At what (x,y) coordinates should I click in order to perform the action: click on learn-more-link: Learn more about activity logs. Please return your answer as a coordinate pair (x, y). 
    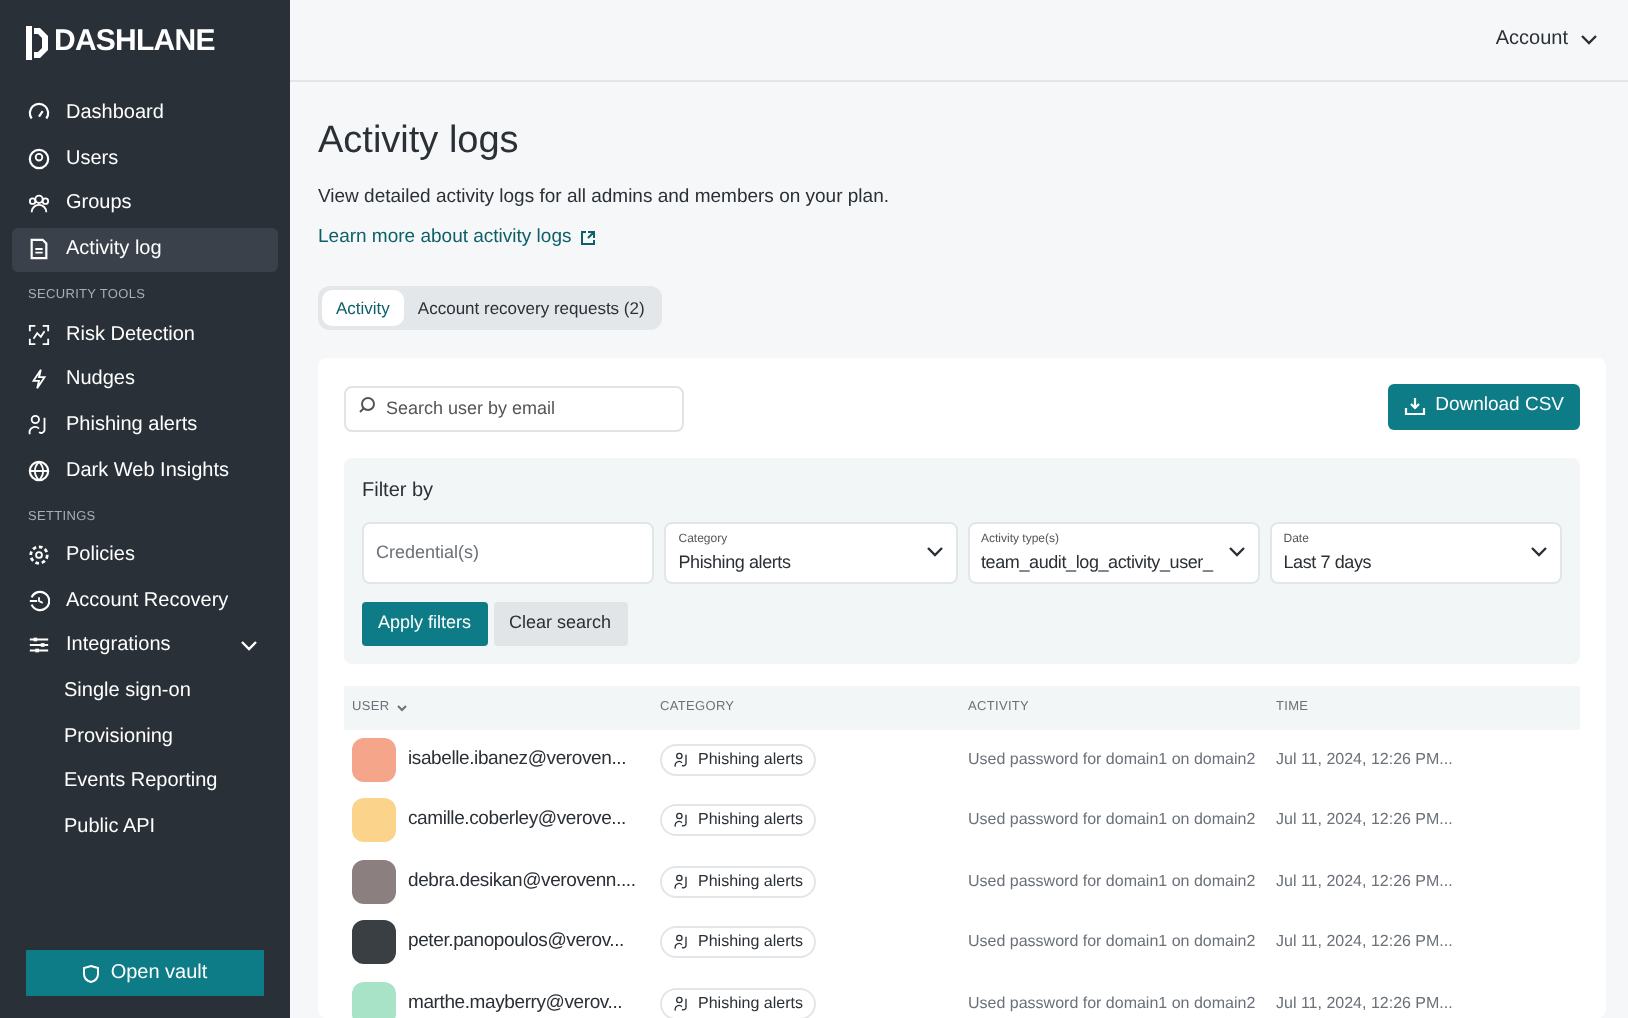
    Looking at the image, I should click on (457, 237).